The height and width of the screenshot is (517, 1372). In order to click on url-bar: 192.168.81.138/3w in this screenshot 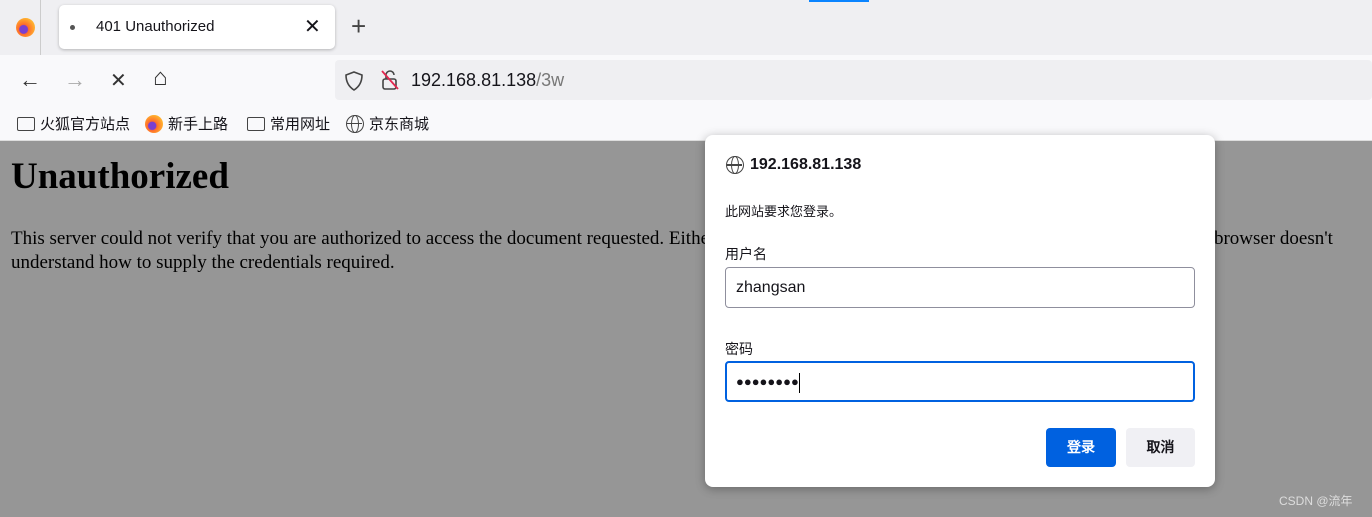, I will do `click(853, 80)`.